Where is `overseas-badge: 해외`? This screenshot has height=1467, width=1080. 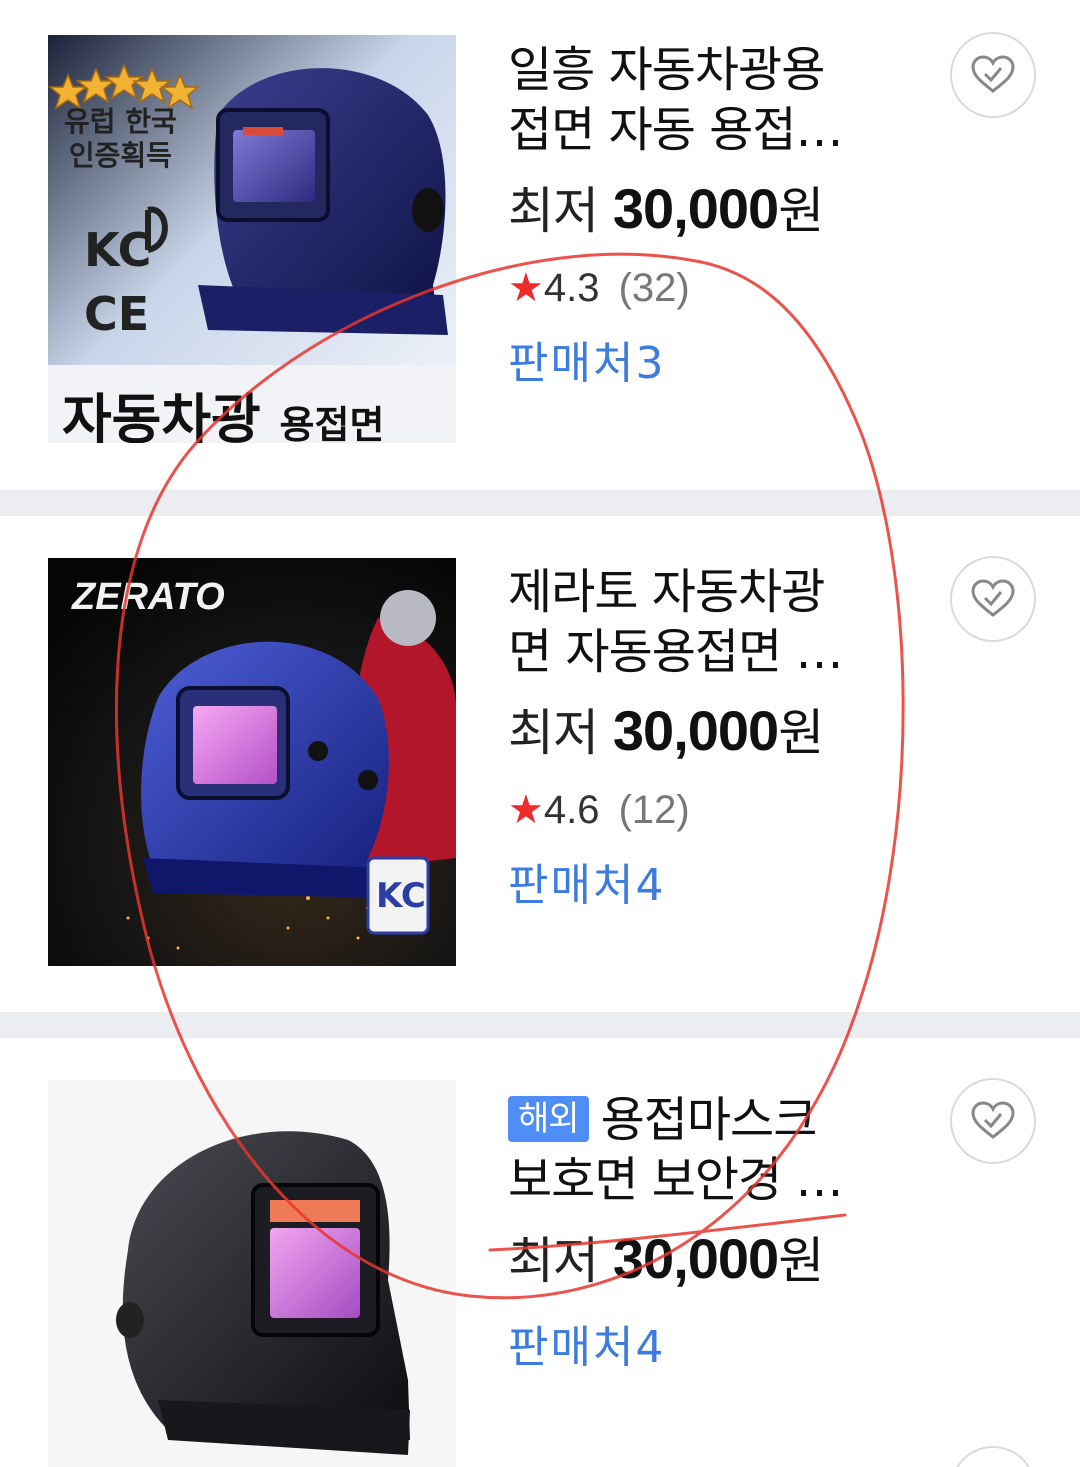 overseas-badge: 해외 is located at coordinates (548, 1119).